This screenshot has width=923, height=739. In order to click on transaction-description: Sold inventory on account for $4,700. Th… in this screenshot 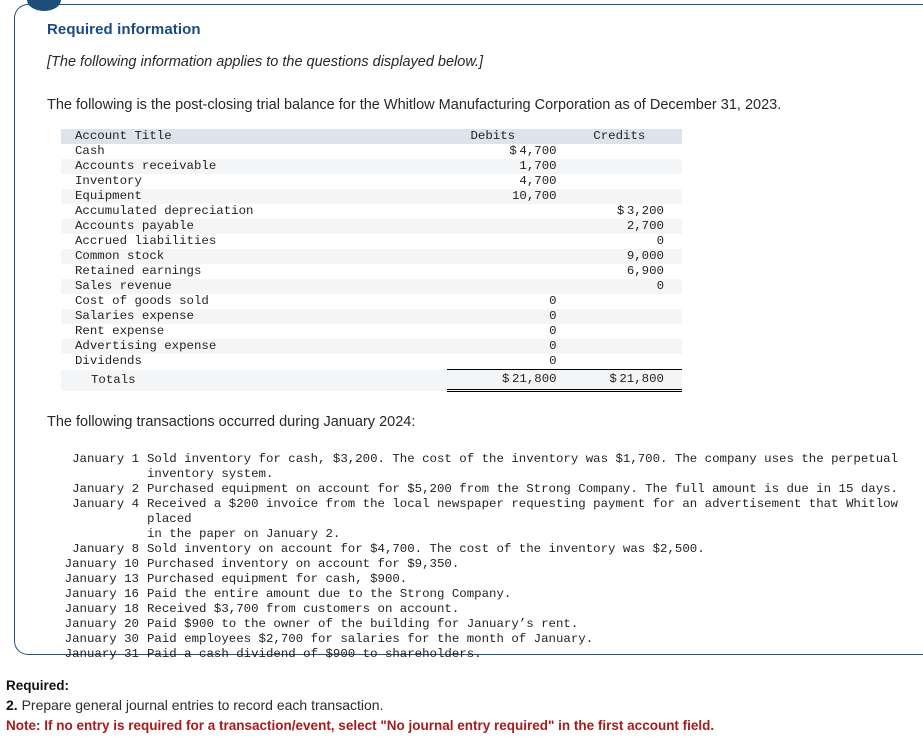, I will do `click(426, 549)`.